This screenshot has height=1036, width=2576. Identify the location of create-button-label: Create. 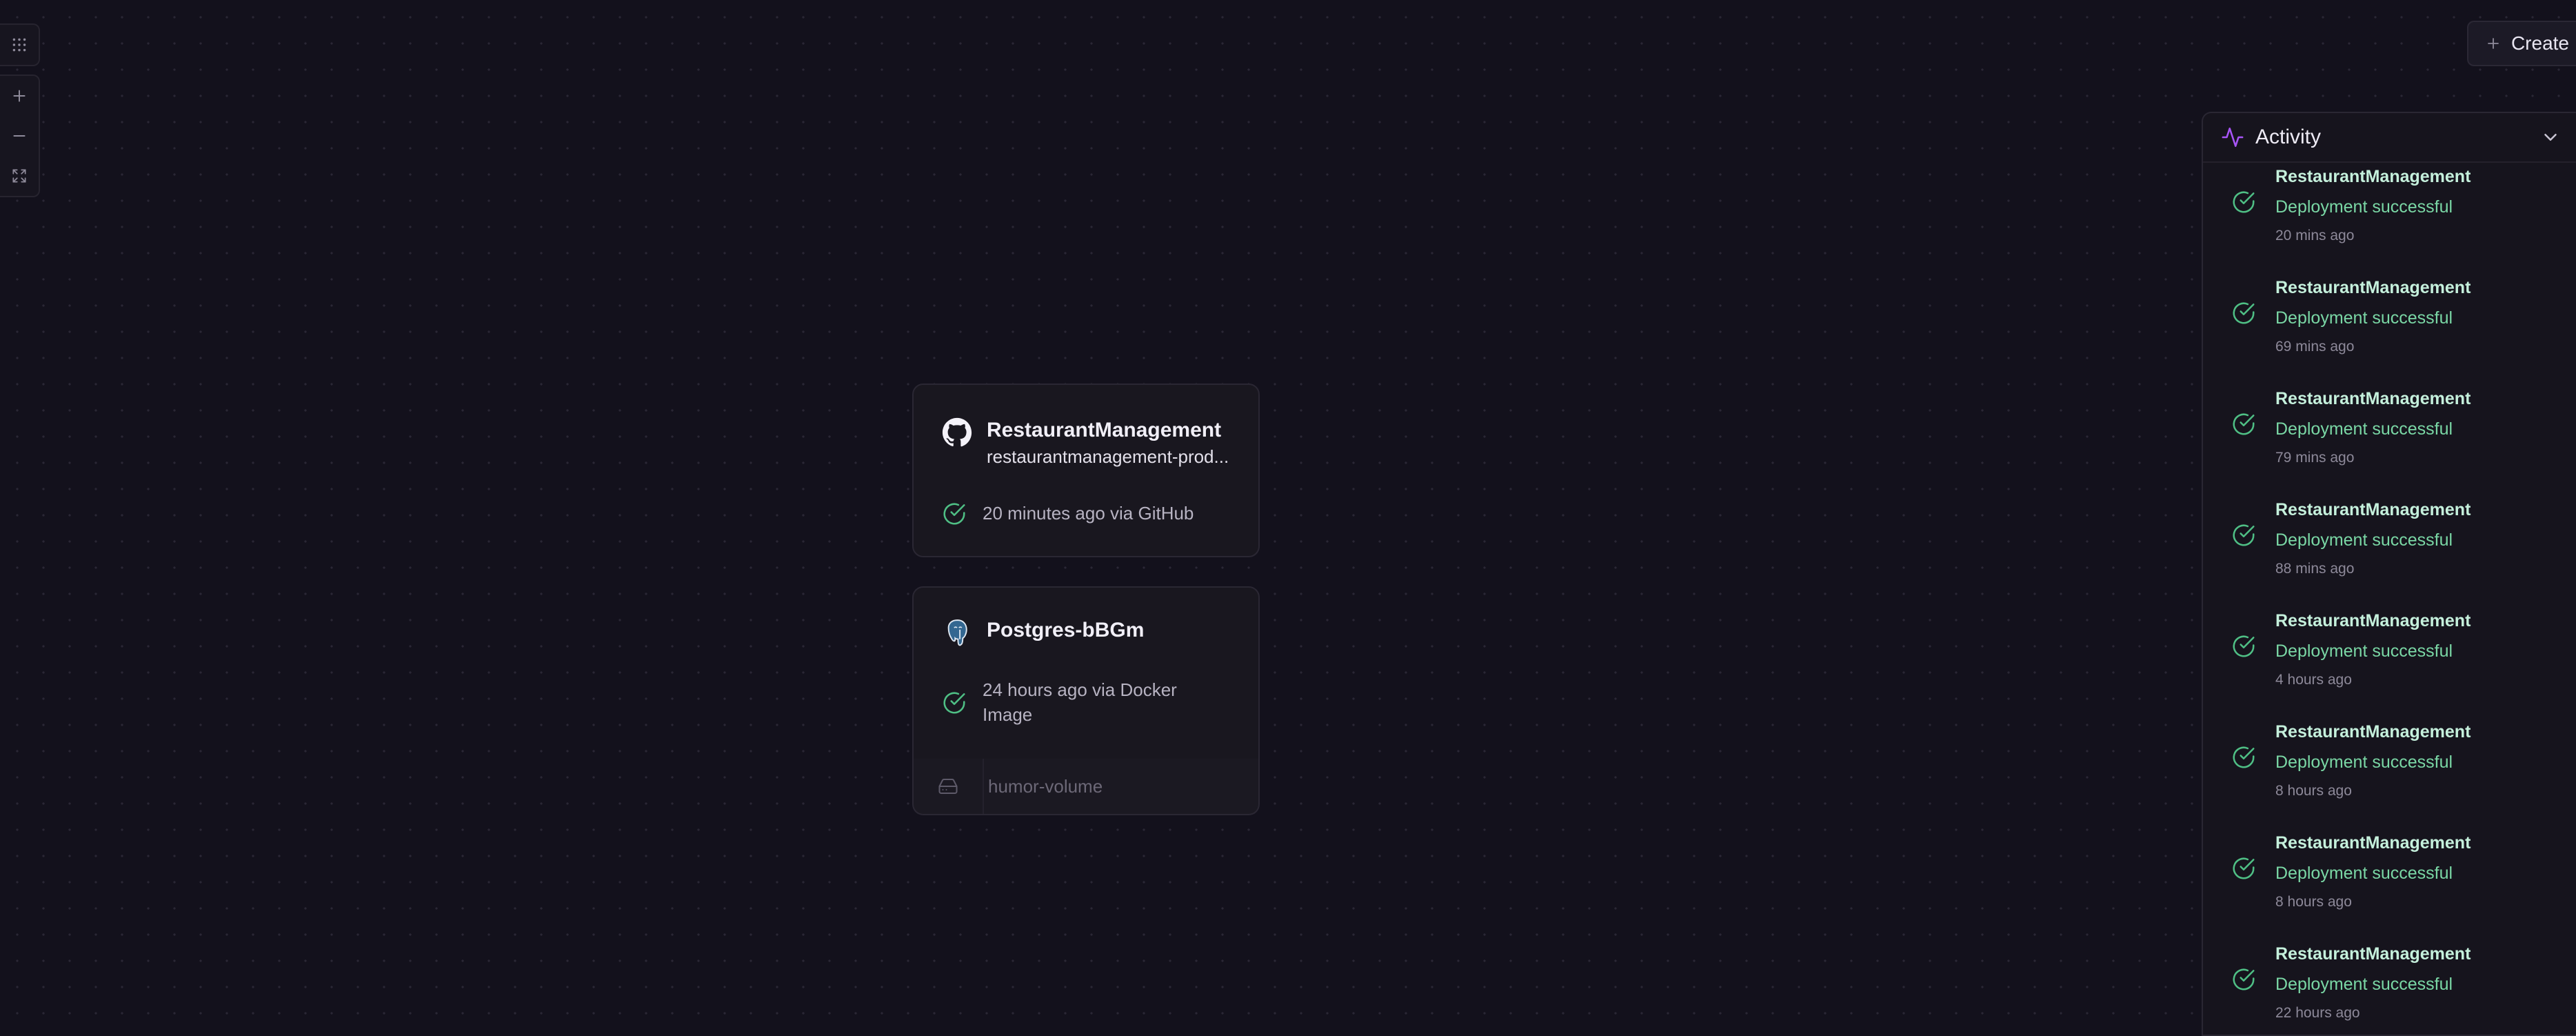
(2539, 43).